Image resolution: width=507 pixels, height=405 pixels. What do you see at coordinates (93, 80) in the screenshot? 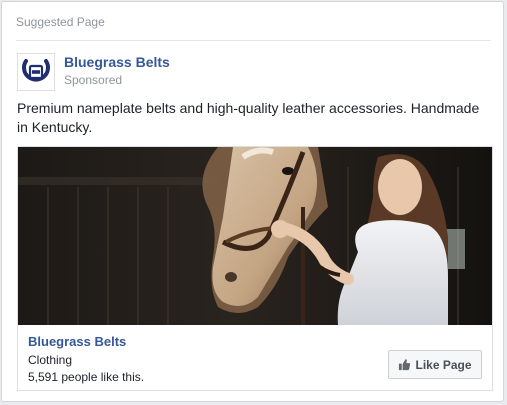
I see `sponsored-label: Sponsored` at bounding box center [93, 80].